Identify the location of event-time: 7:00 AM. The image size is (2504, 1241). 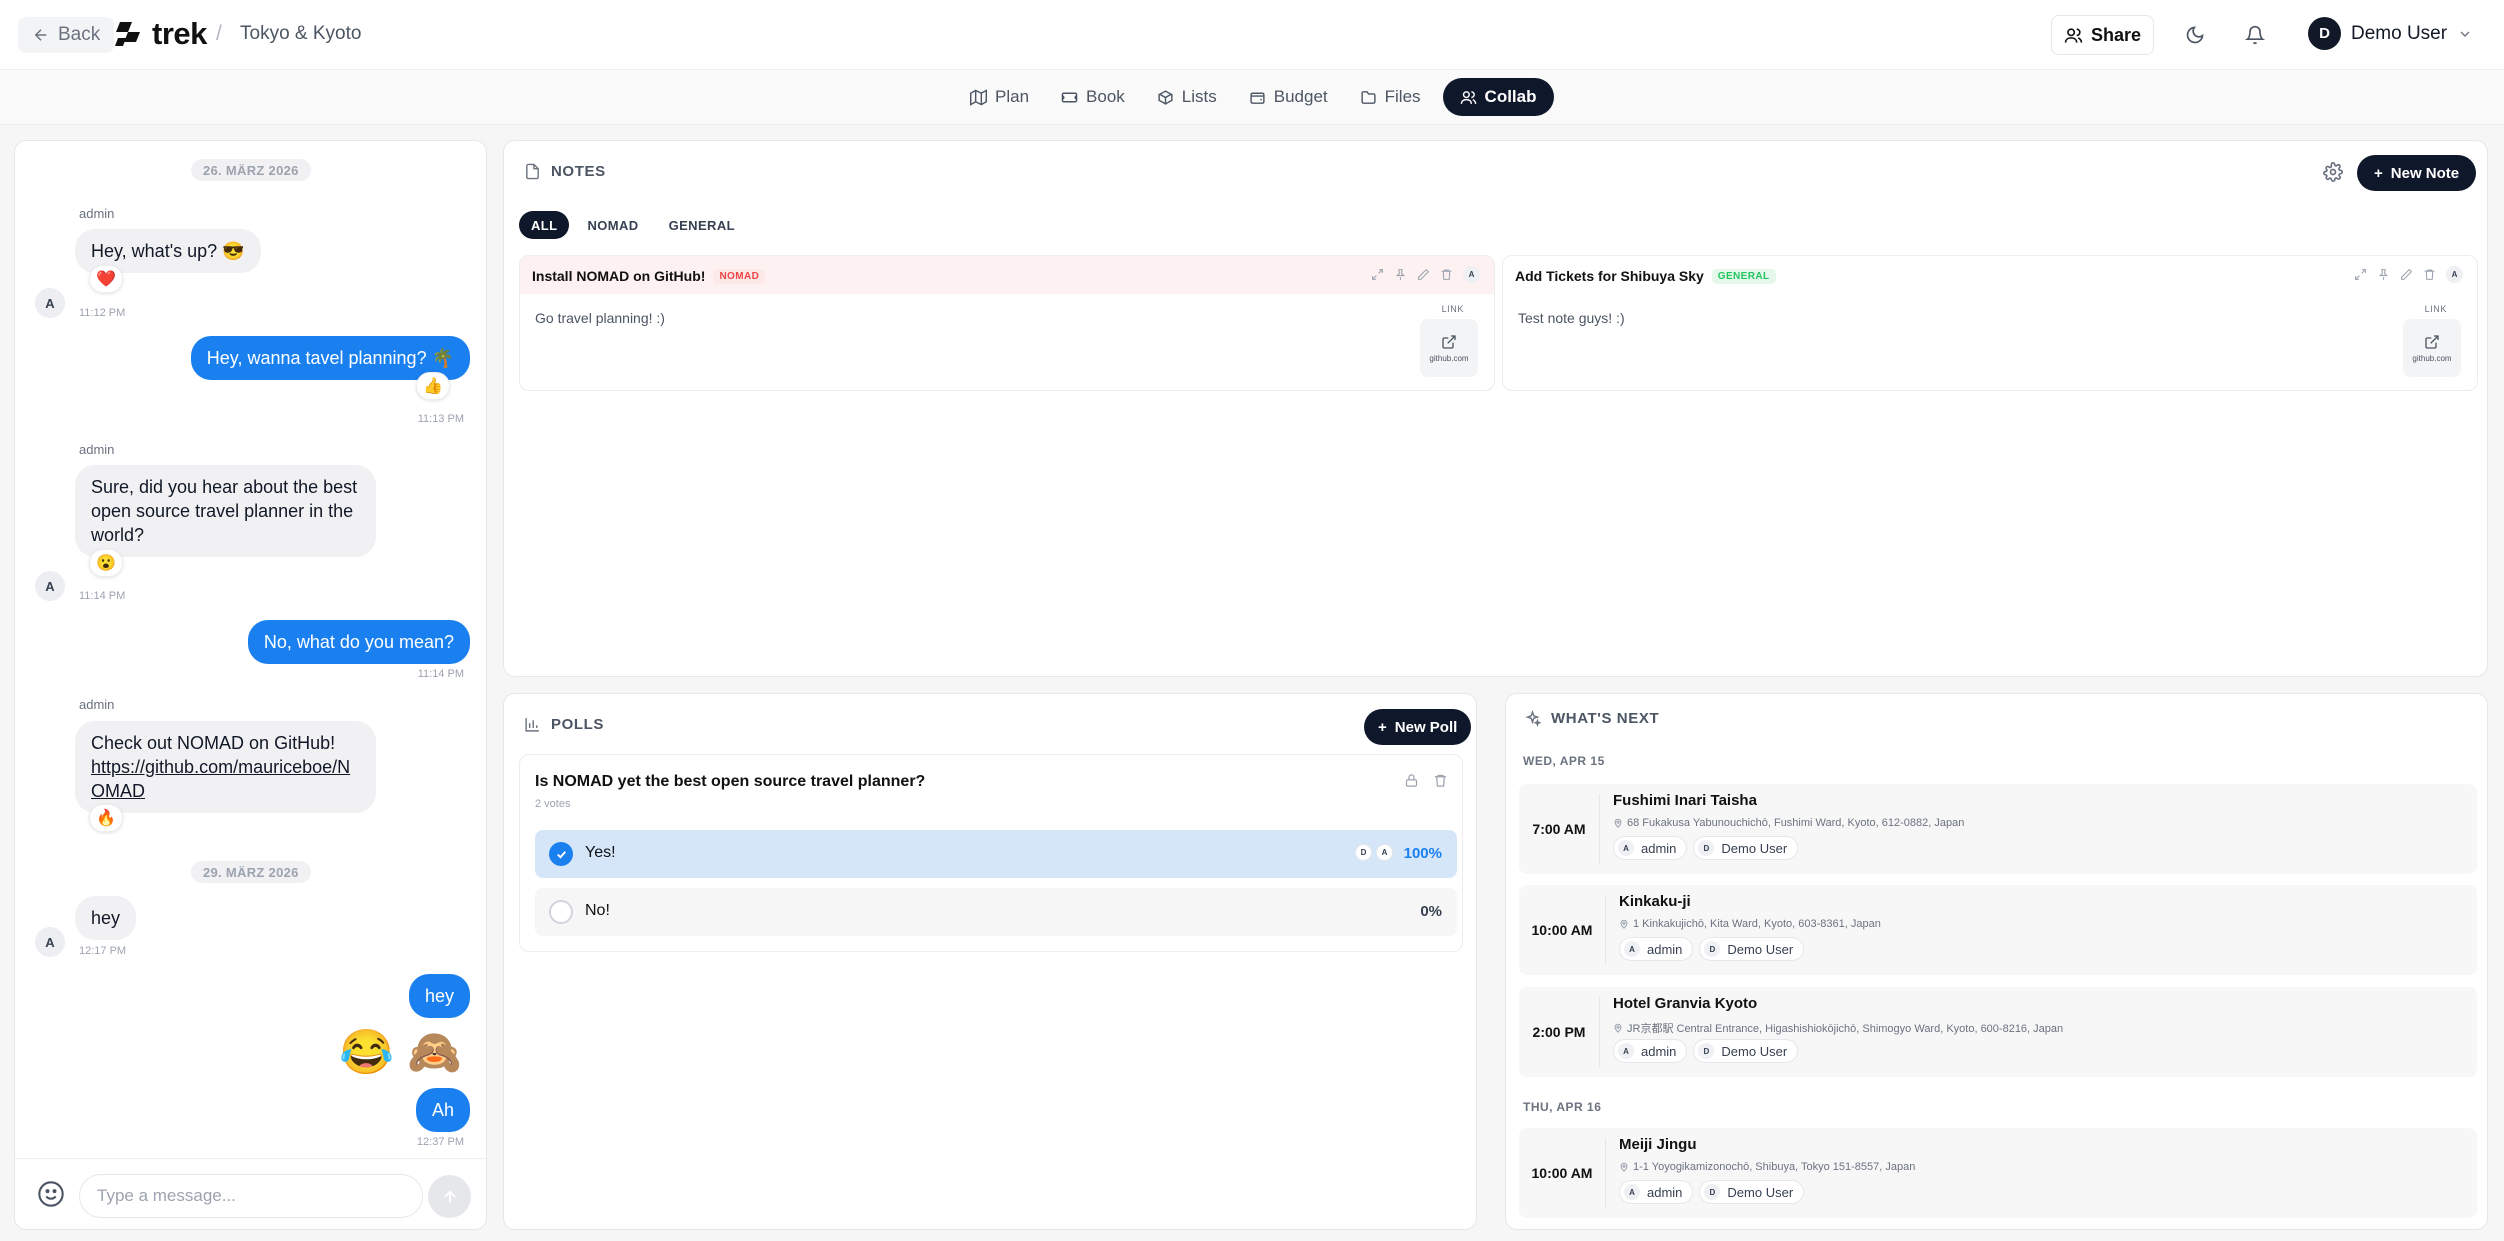
(1559, 829).